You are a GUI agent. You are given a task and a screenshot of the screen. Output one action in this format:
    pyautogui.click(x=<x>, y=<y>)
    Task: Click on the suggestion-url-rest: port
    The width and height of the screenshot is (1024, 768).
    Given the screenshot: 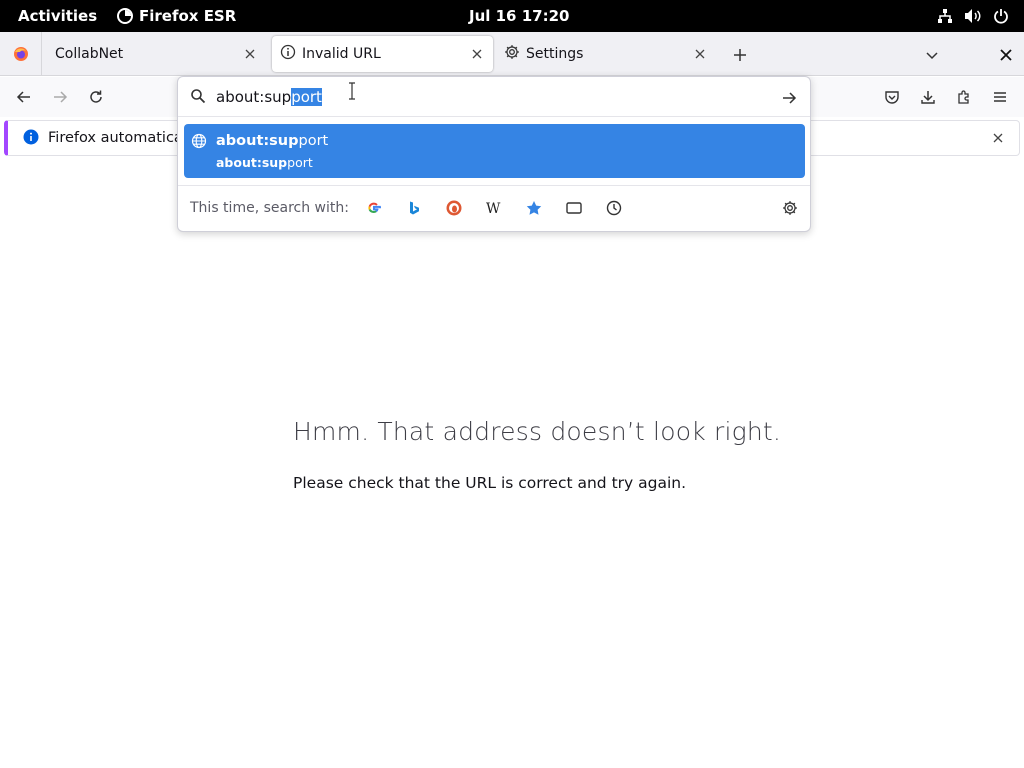 What is the action you would take?
    pyautogui.click(x=300, y=162)
    